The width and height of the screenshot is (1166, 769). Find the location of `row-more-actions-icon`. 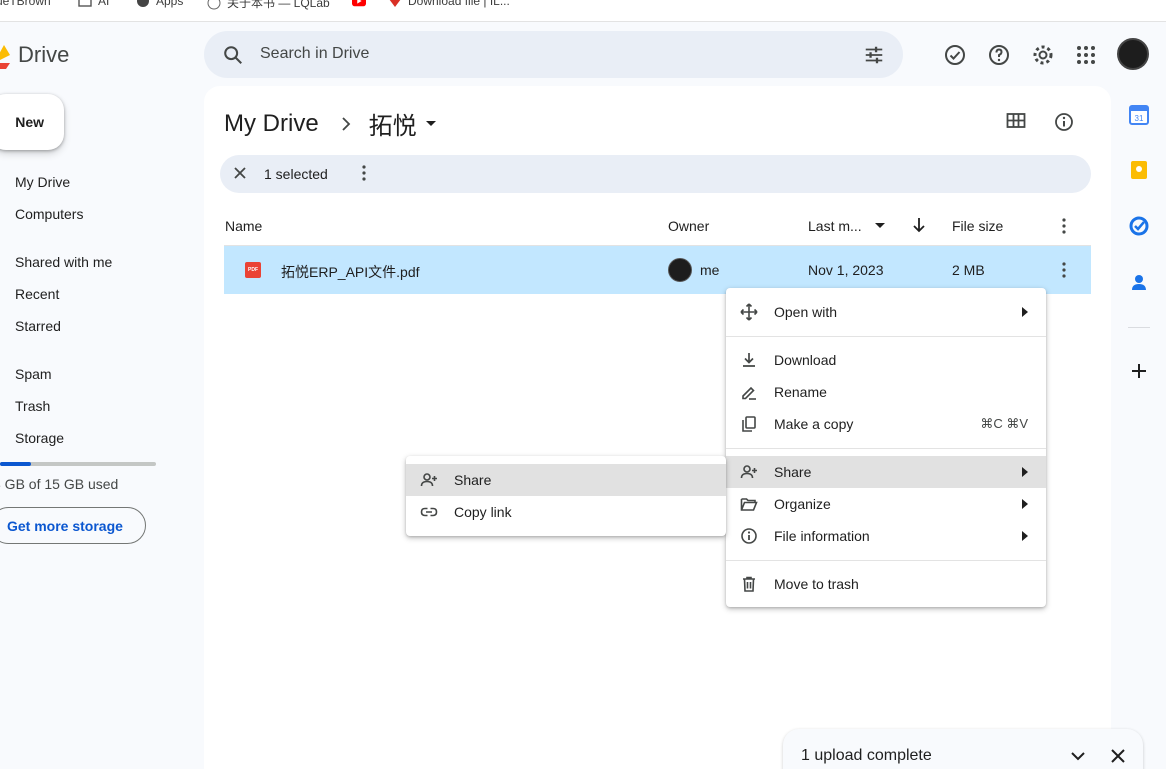

row-more-actions-icon is located at coordinates (1064, 270).